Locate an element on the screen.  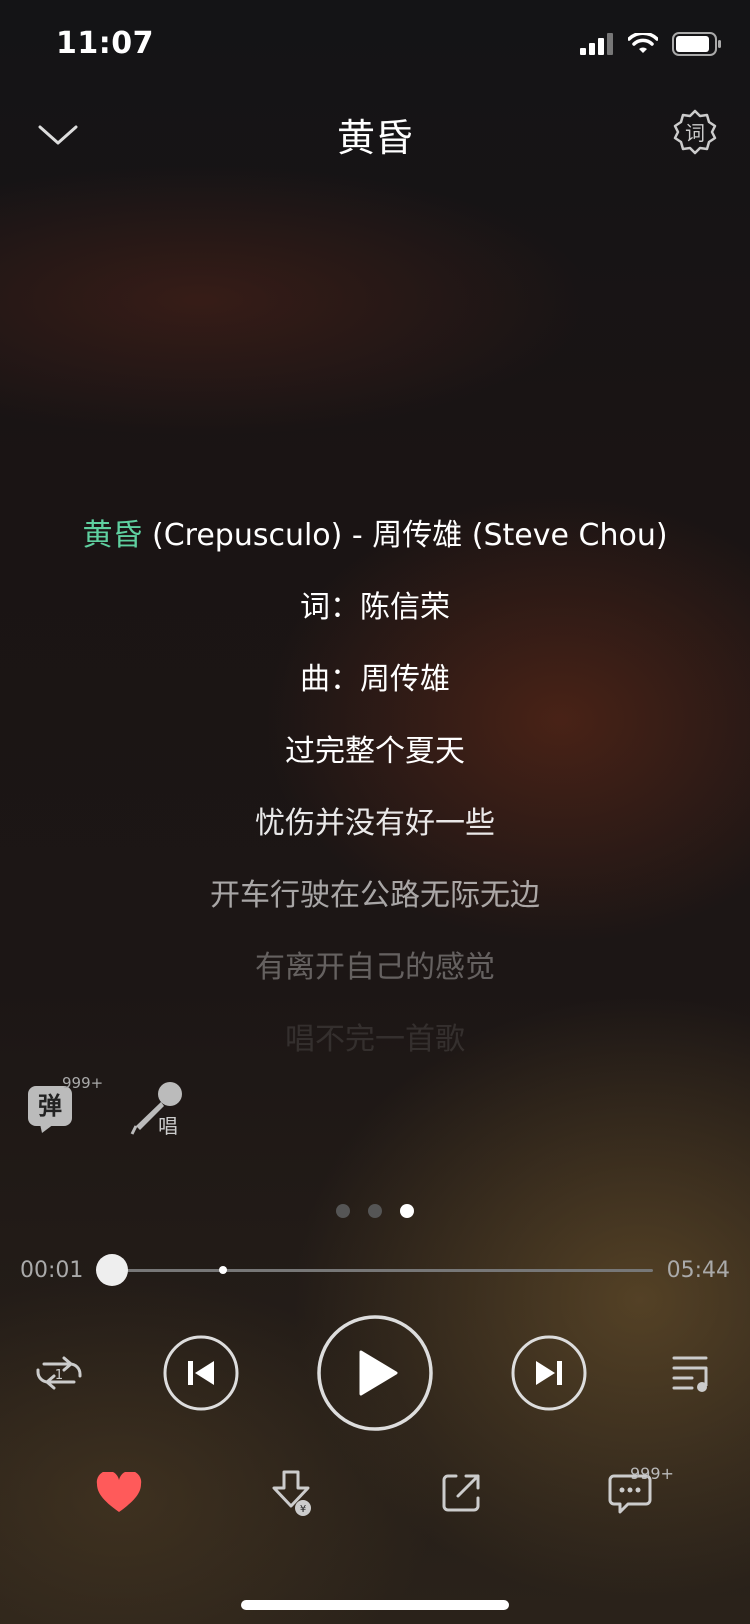
repeat-one-icon: 1 is located at coordinates (59, 1372).